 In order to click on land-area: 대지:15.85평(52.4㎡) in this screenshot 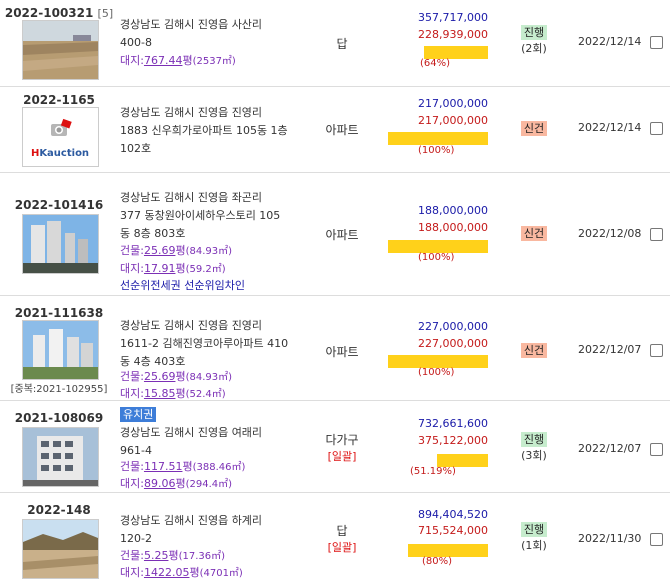, I will do `click(173, 393)`.